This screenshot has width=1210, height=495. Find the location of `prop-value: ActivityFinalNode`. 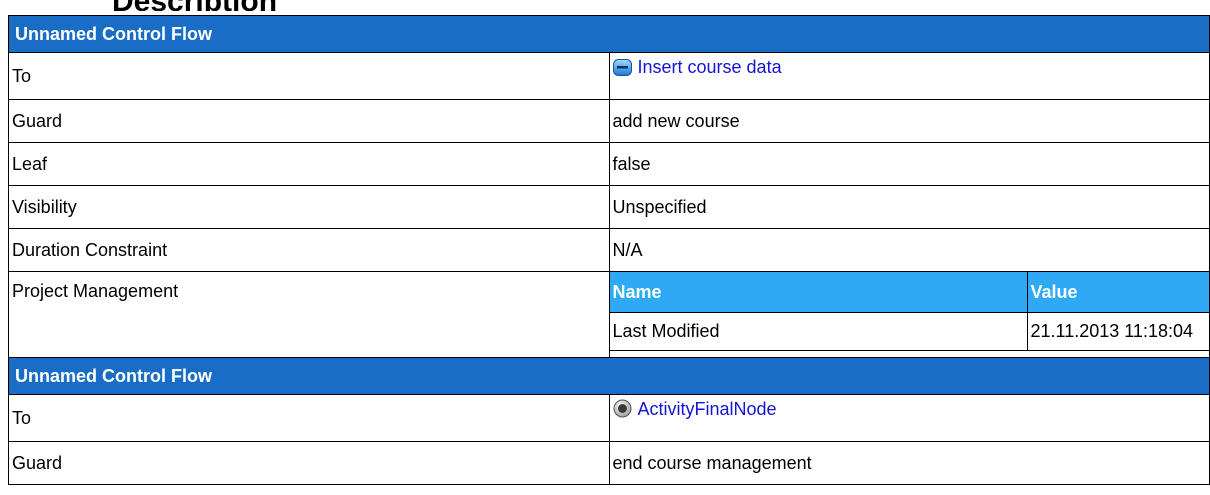

prop-value: ActivityFinalNode is located at coordinates (909, 418).